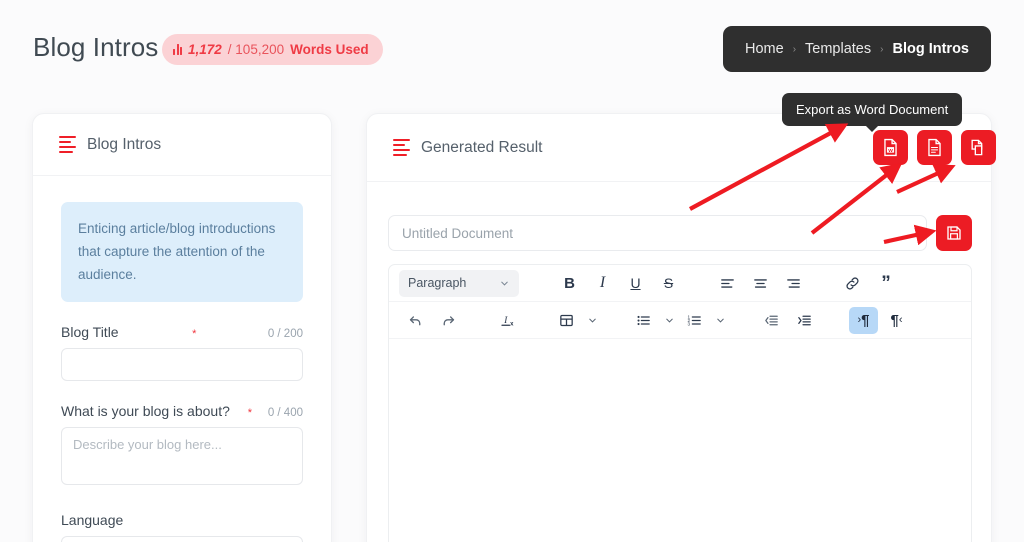 This screenshot has height=542, width=1024. What do you see at coordinates (182, 527) in the screenshot?
I see `field-language: Language English` at bounding box center [182, 527].